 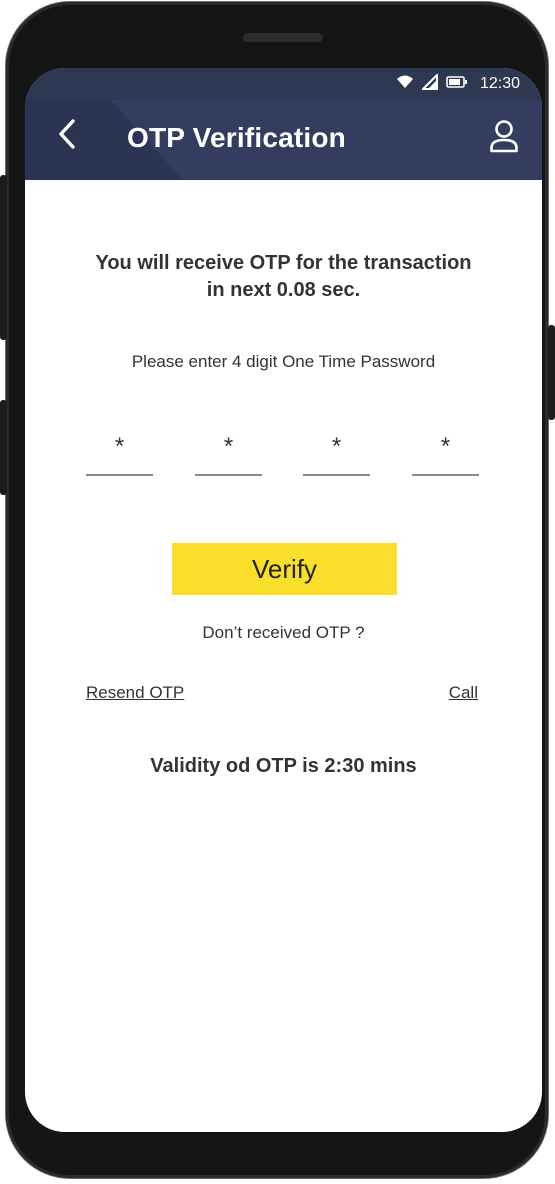 What do you see at coordinates (405, 84) in the screenshot?
I see `wifi-icon` at bounding box center [405, 84].